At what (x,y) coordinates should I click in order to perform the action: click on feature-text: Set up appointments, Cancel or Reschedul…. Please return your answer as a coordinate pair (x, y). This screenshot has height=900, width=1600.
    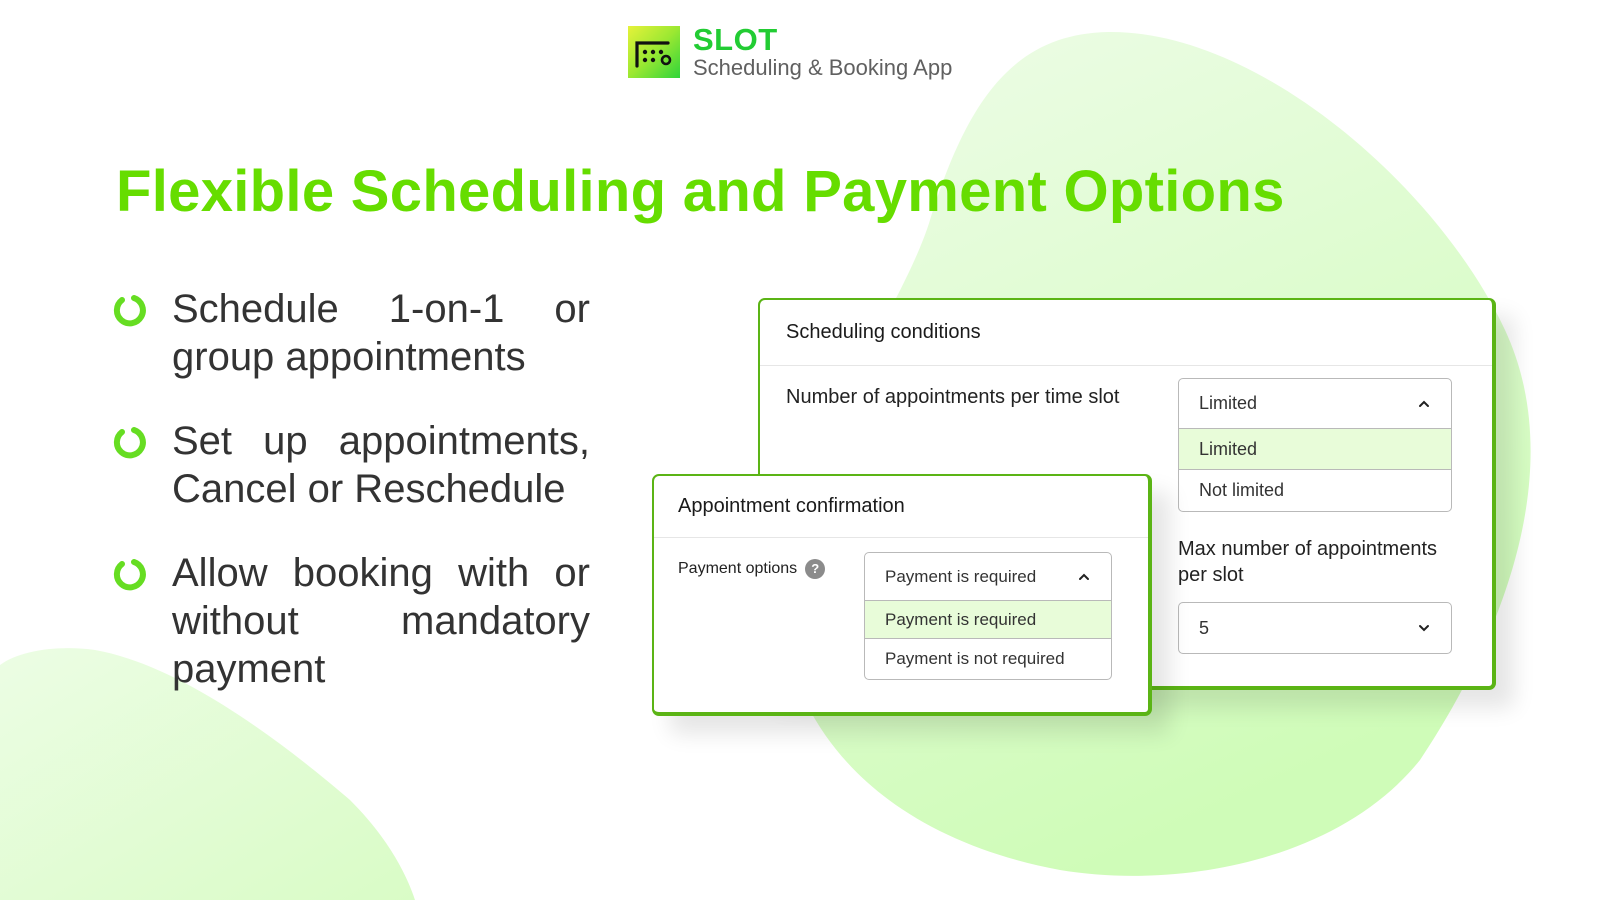
    Looking at the image, I should click on (381, 465).